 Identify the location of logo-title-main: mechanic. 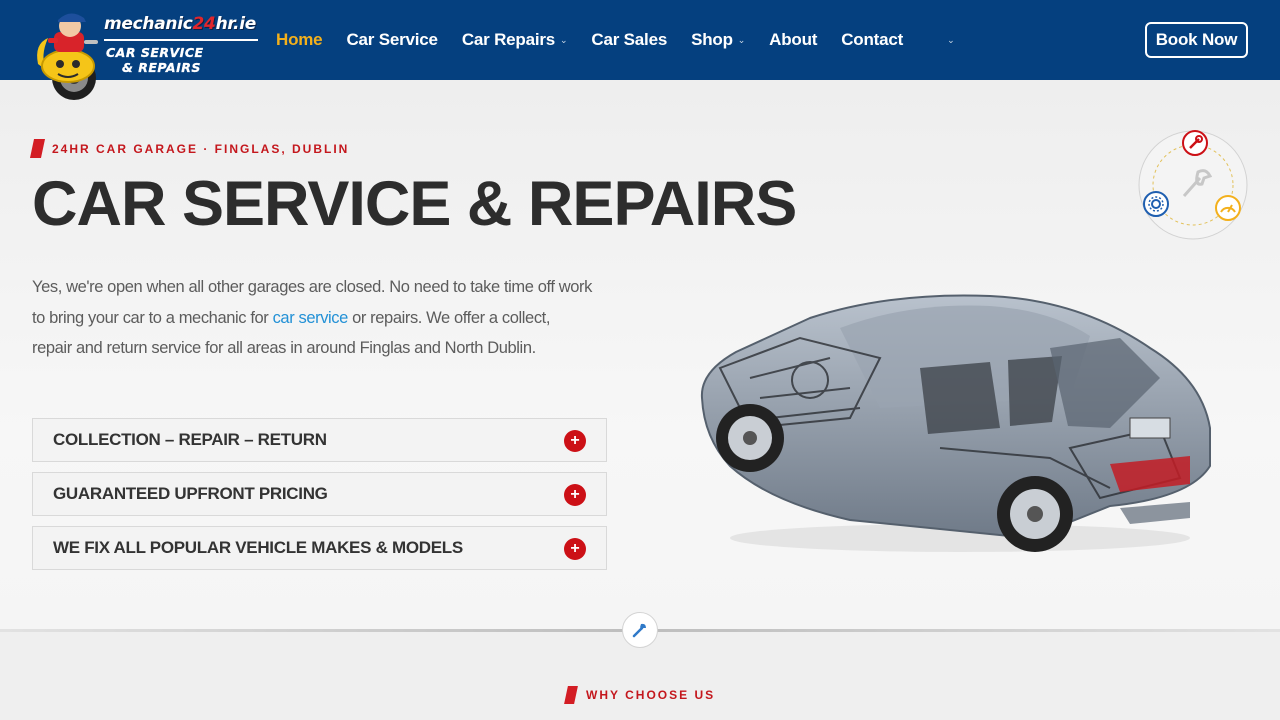
(148, 24).